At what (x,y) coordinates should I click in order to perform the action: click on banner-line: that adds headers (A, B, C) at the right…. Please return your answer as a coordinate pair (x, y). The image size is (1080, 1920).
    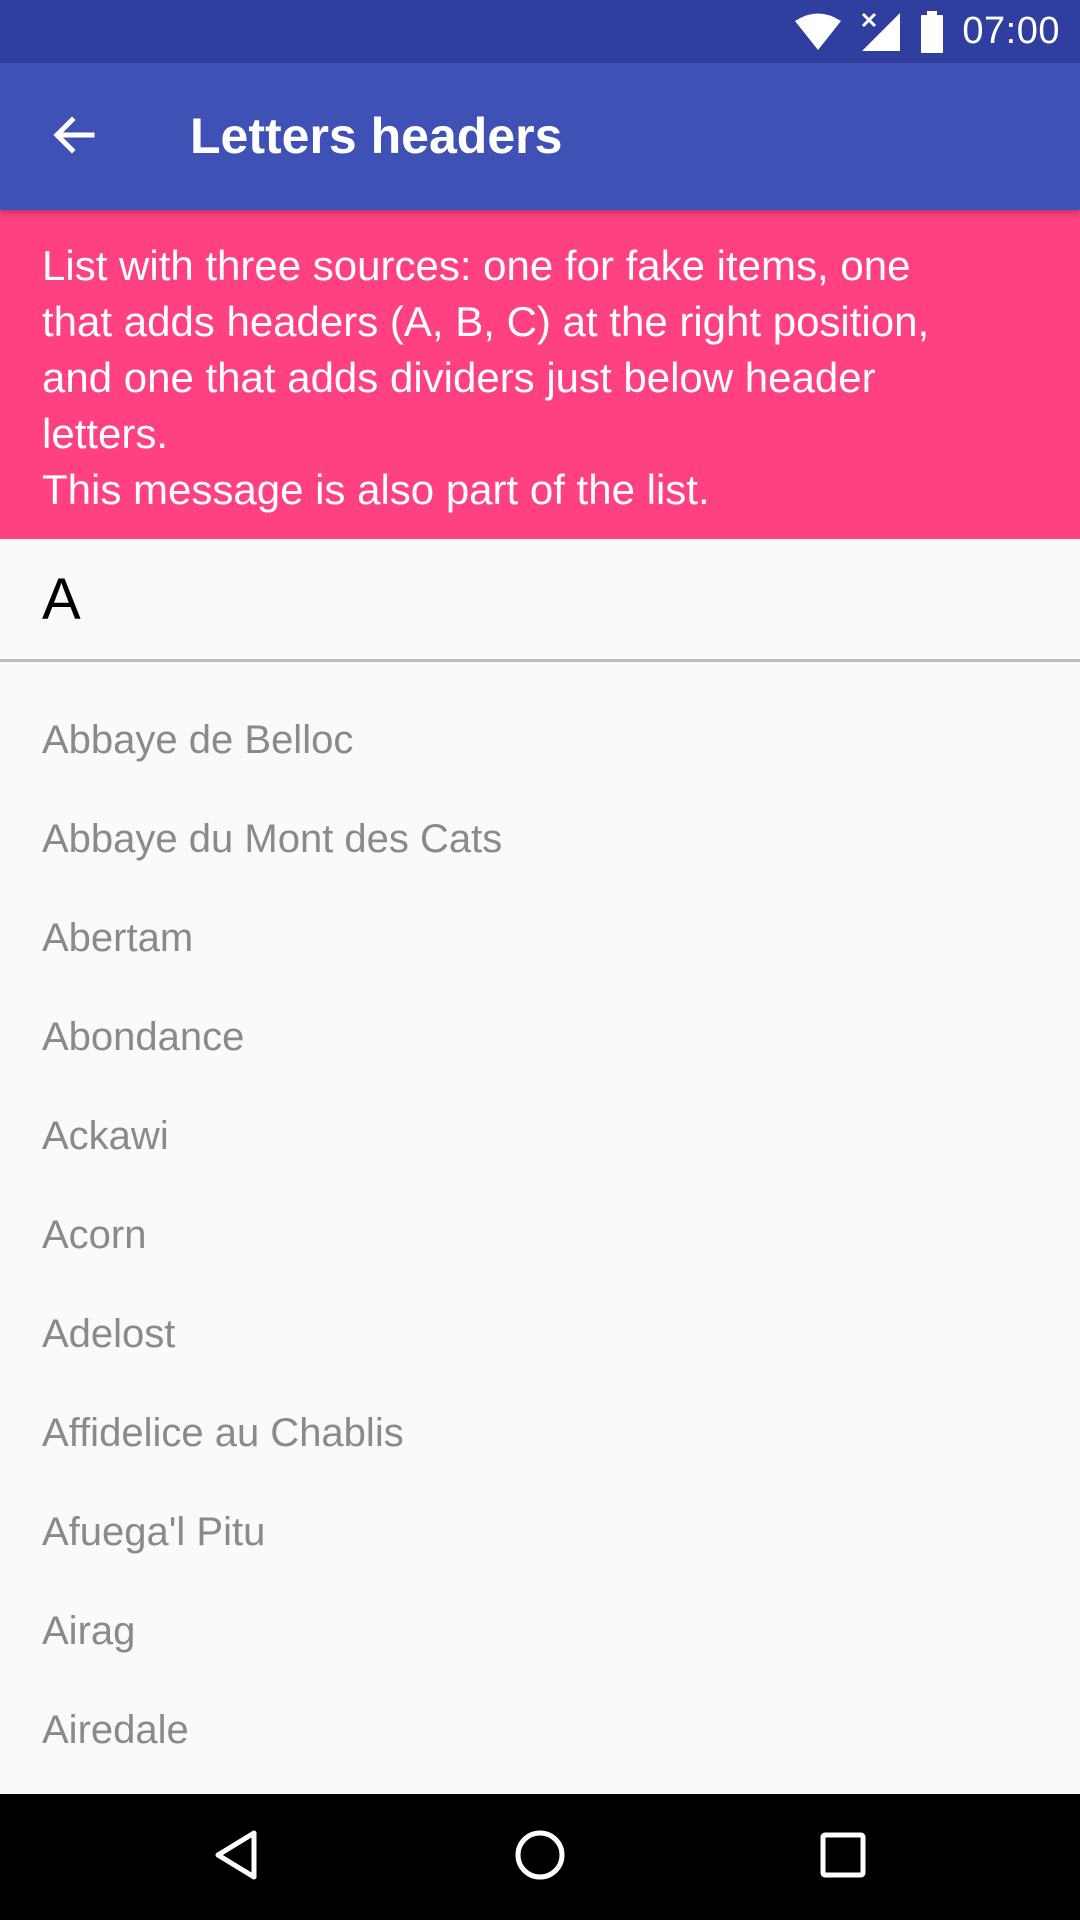
    Looking at the image, I should click on (486, 321).